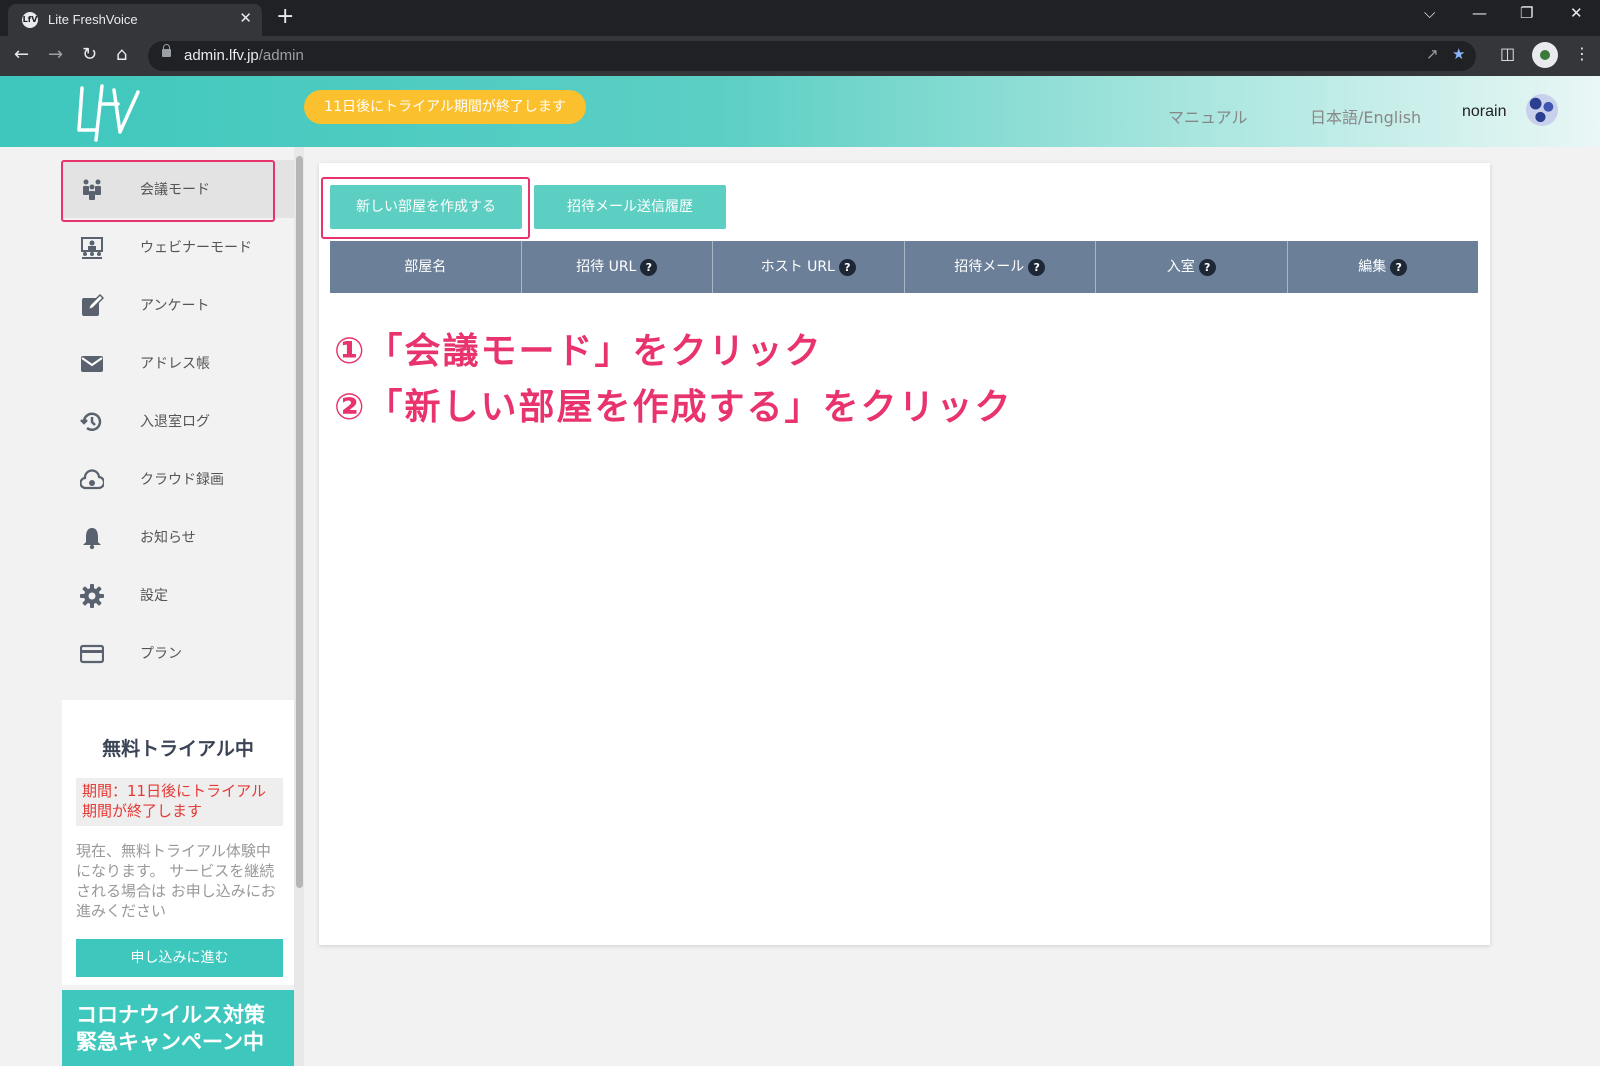  What do you see at coordinates (1542, 110) in the screenshot?
I see `user-avatar` at bounding box center [1542, 110].